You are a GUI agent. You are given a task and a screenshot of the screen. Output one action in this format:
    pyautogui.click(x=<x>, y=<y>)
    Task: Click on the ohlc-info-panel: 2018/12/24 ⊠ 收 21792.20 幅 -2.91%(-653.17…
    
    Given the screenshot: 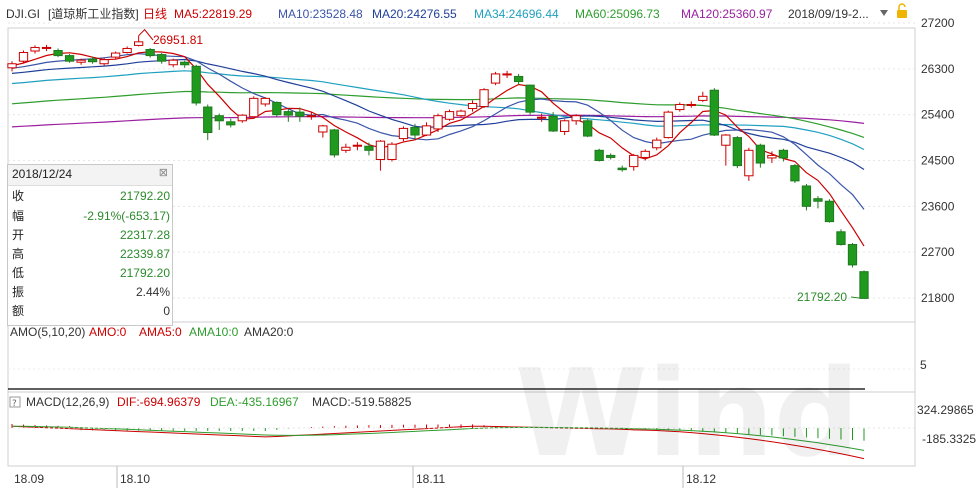 What is the action you would take?
    pyautogui.click(x=90, y=245)
    